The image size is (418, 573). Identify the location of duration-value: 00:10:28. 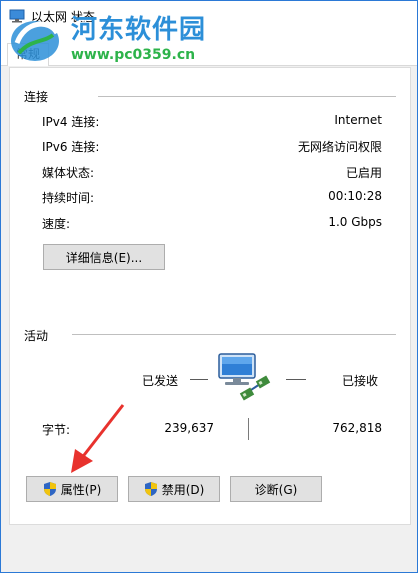
(355, 196).